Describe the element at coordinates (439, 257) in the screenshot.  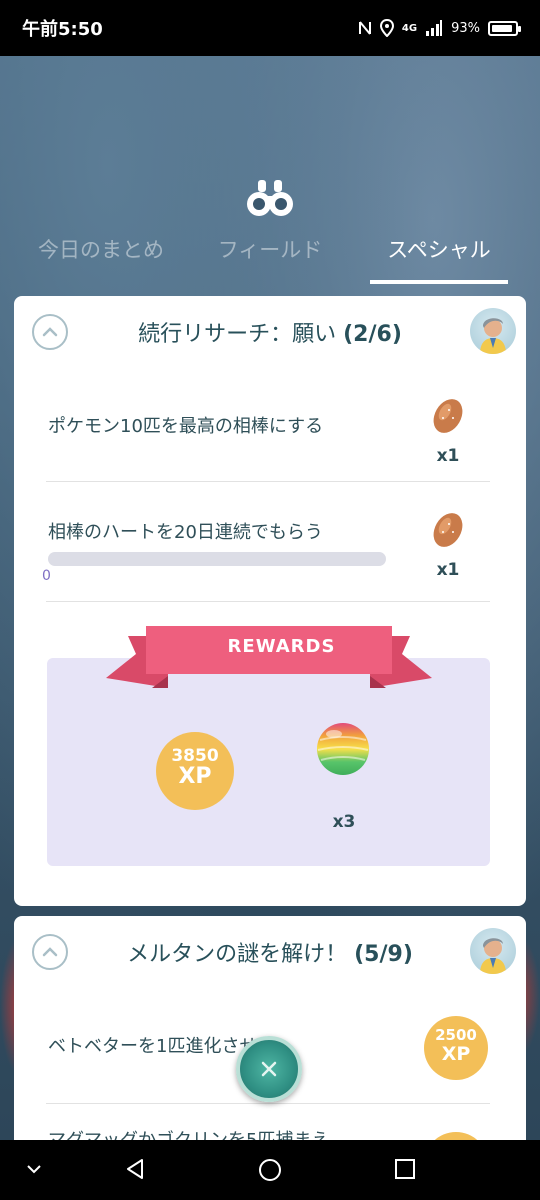
I see `tab-special: スペシャル` at that location.